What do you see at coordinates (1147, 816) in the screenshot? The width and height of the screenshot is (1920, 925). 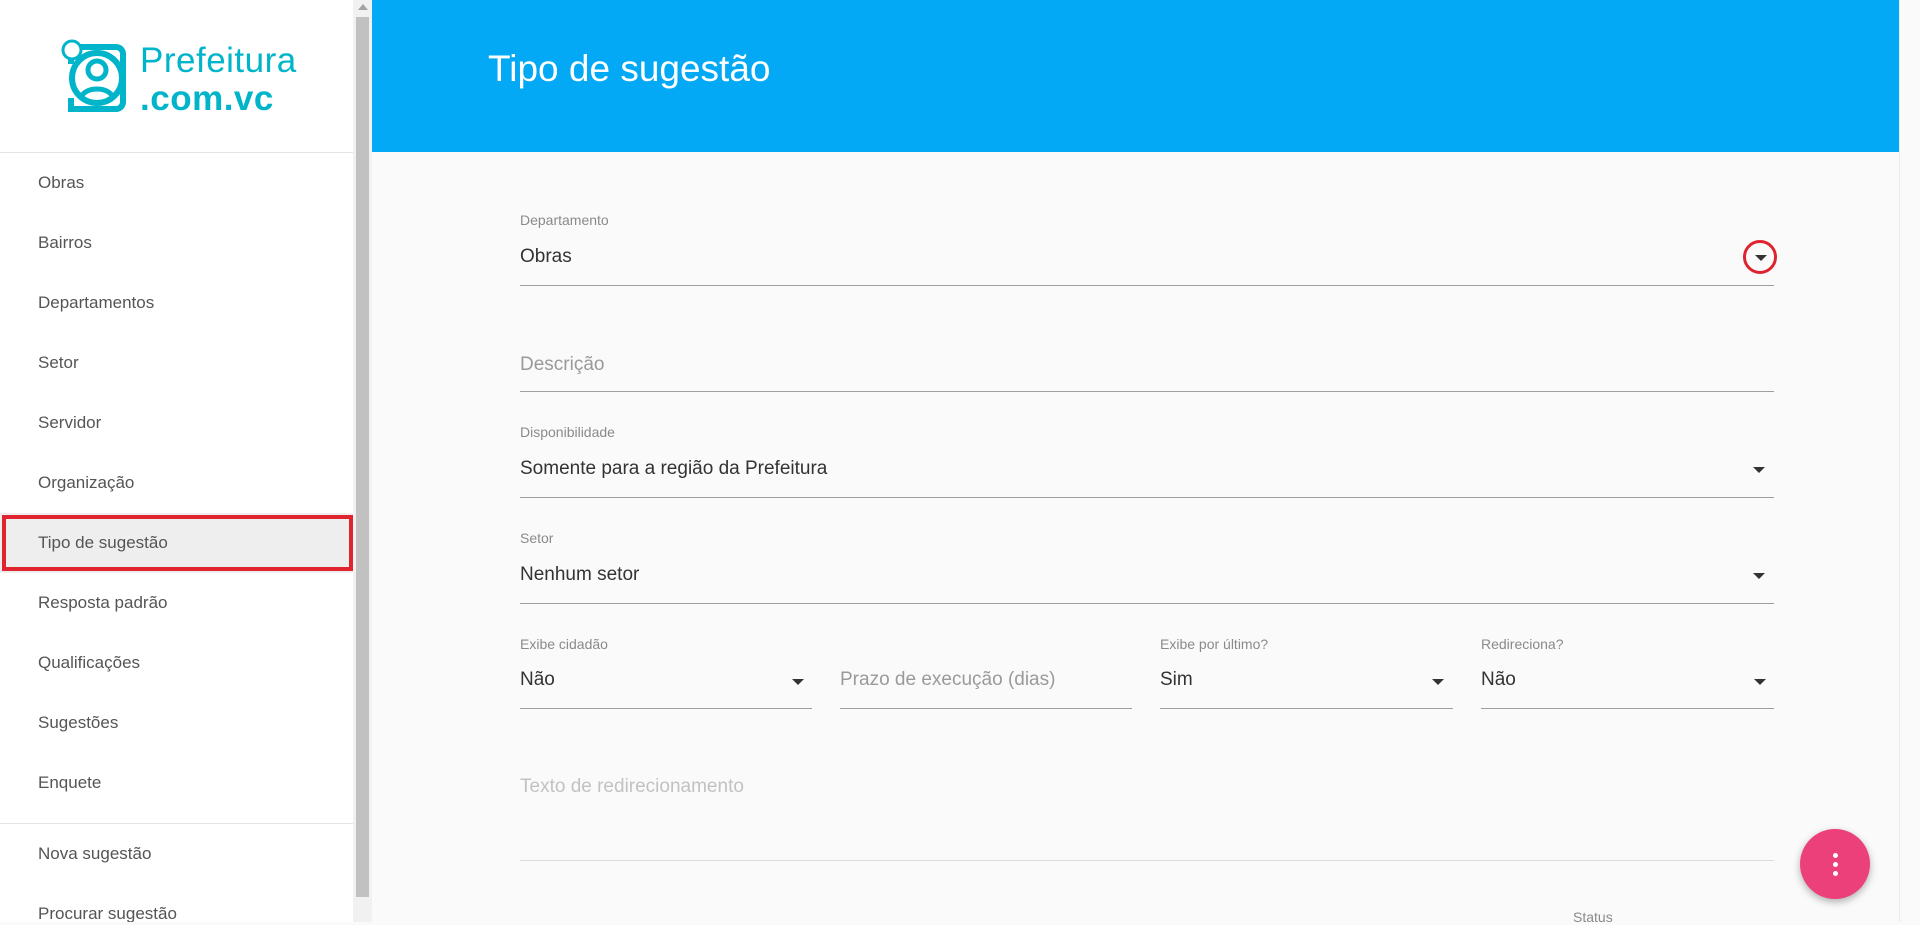 I see `texto-redirecionamento-textarea: Texto de redirecionamento` at bounding box center [1147, 816].